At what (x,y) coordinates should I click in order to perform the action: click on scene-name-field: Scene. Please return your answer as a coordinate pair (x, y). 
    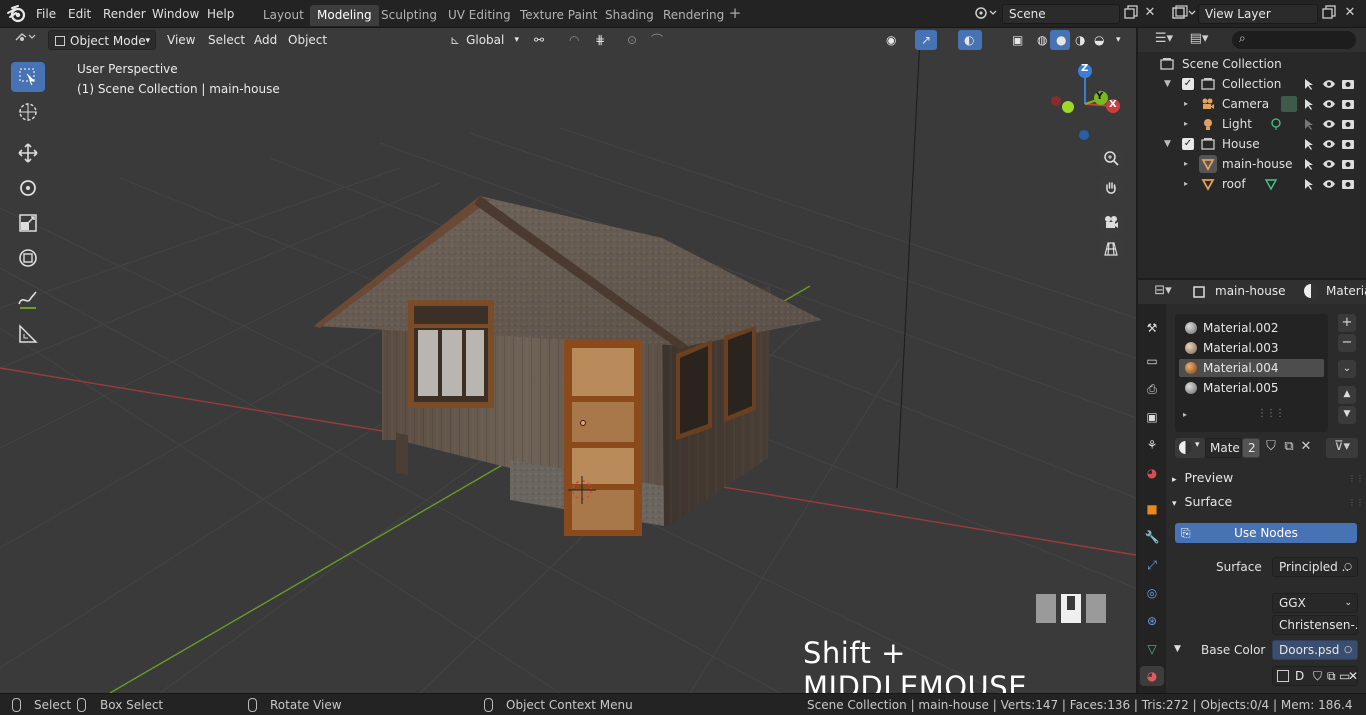
    Looking at the image, I should click on (1061, 14).